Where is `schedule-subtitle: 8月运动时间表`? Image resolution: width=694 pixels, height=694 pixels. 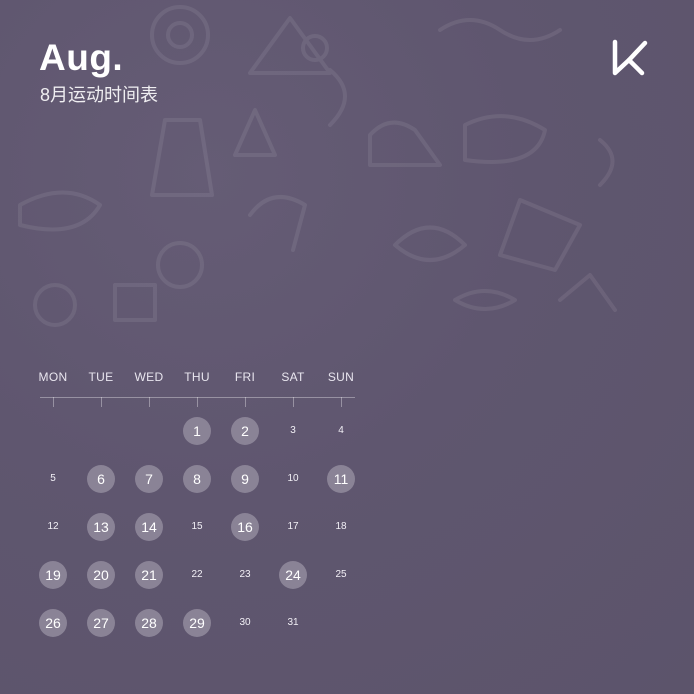 schedule-subtitle: 8月运动时间表 is located at coordinates (99, 95).